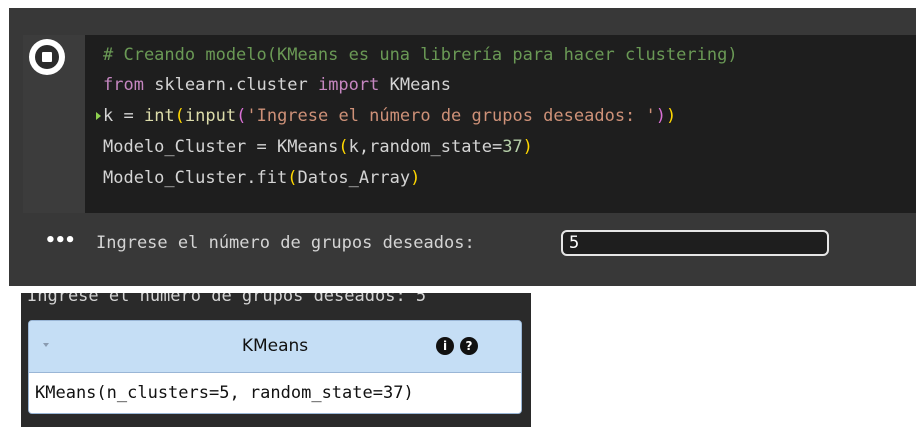 The height and width of the screenshot is (427, 916). I want to click on info-icon: i, so click(445, 346).